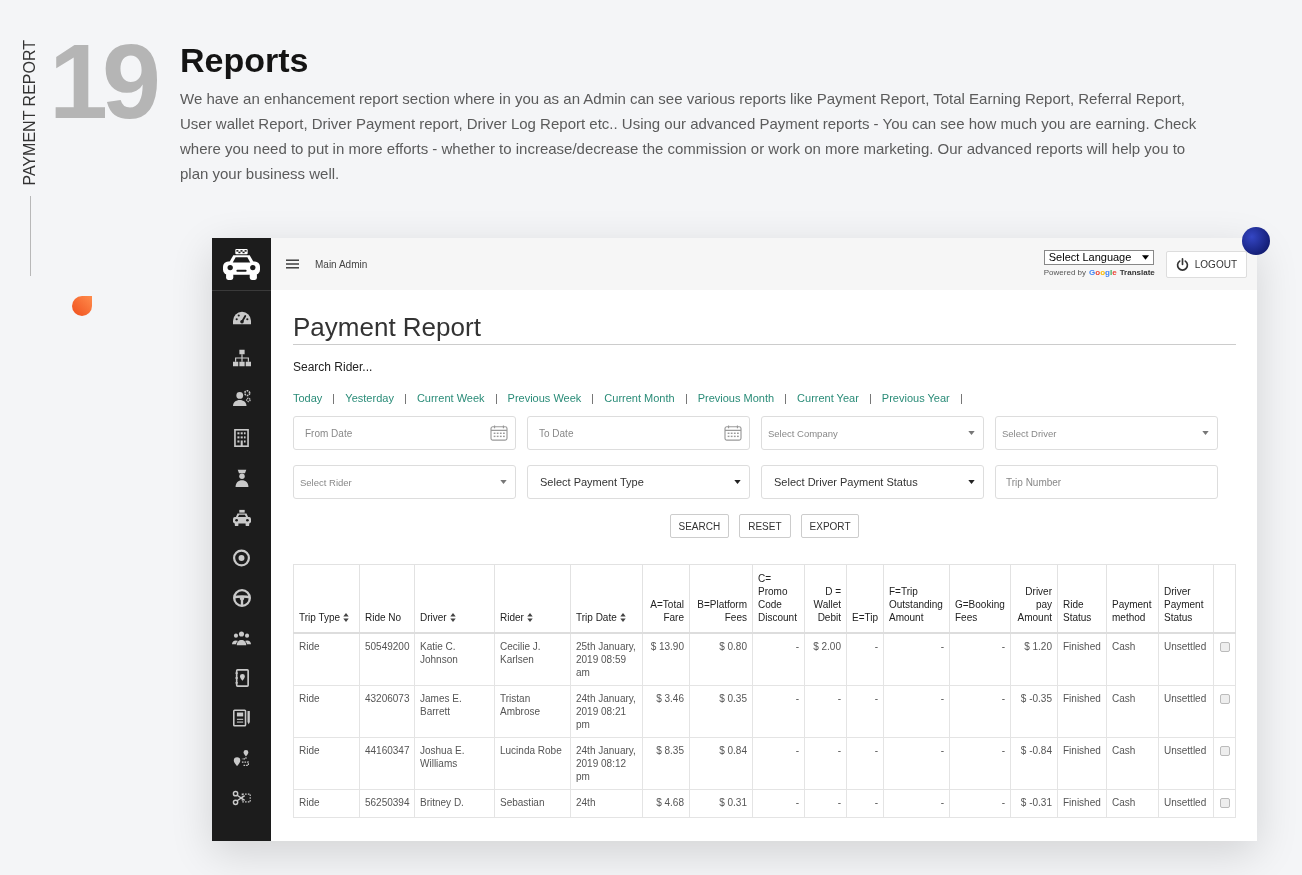  I want to click on table-cell: Lucinda Robe, so click(532, 763).